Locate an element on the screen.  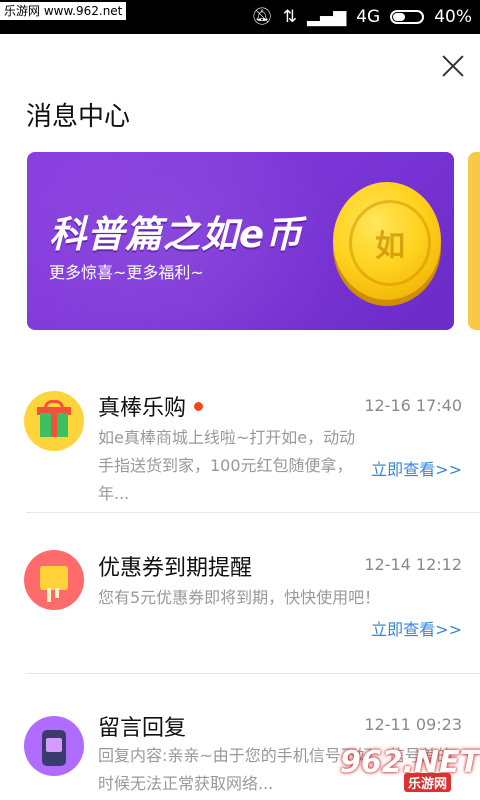
gift-icon is located at coordinates (54, 421).